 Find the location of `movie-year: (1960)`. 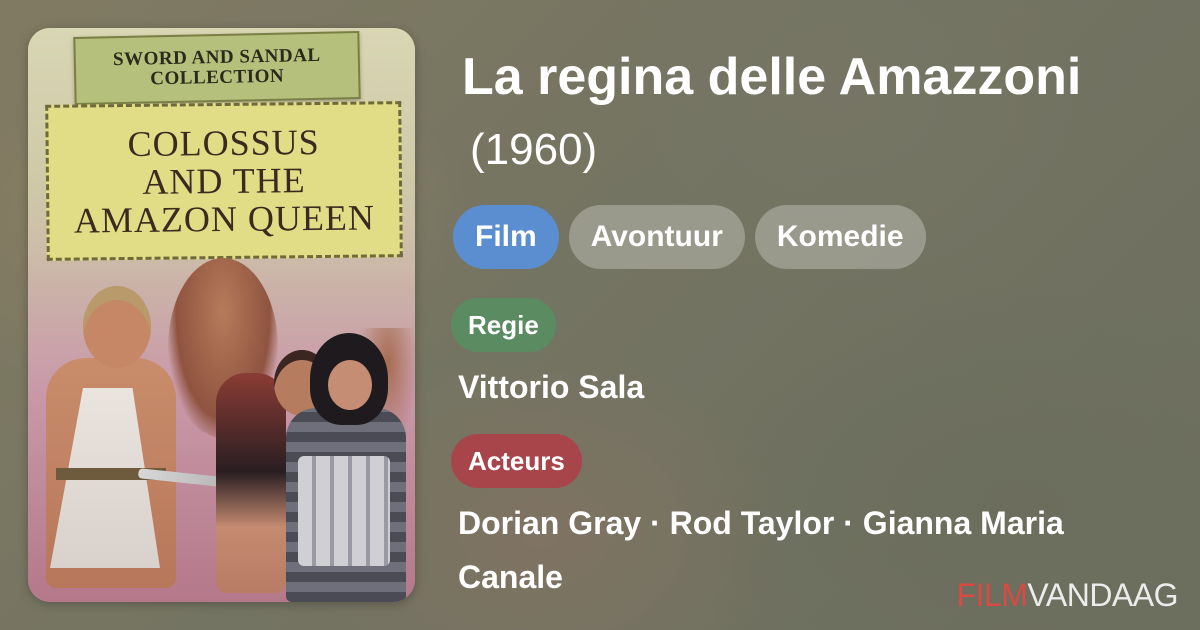

movie-year: (1960) is located at coordinates (534, 149).